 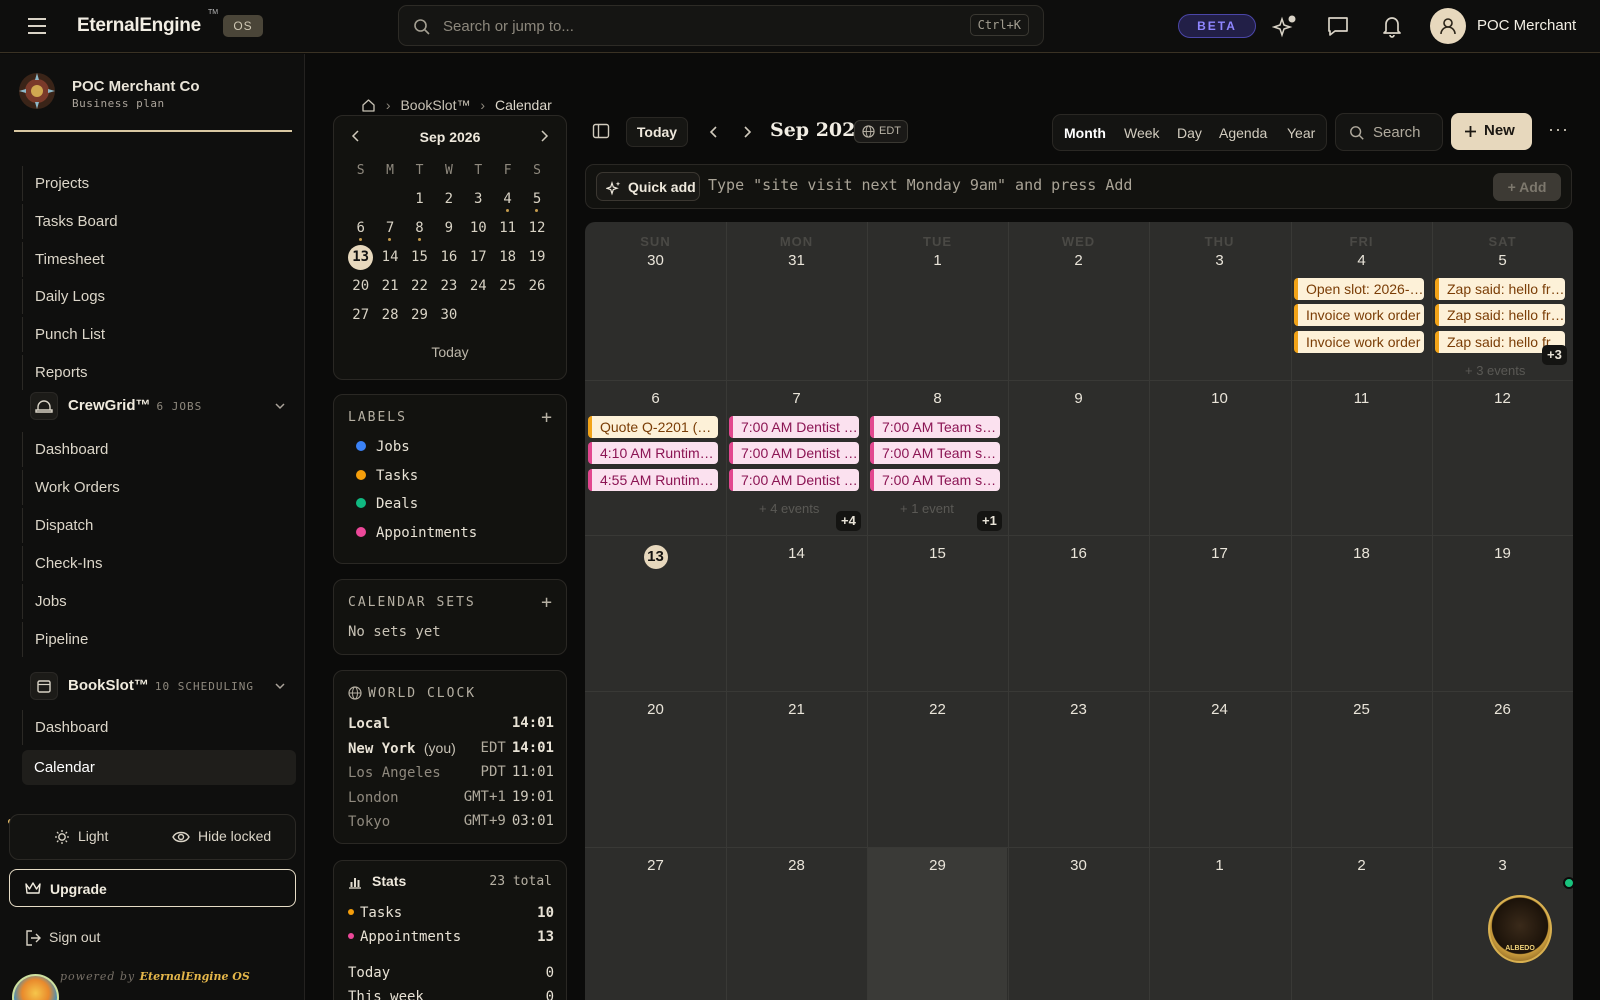 What do you see at coordinates (159, 449) in the screenshot?
I see `sidebar-item-crewgrid-dashboard: Dashboard` at bounding box center [159, 449].